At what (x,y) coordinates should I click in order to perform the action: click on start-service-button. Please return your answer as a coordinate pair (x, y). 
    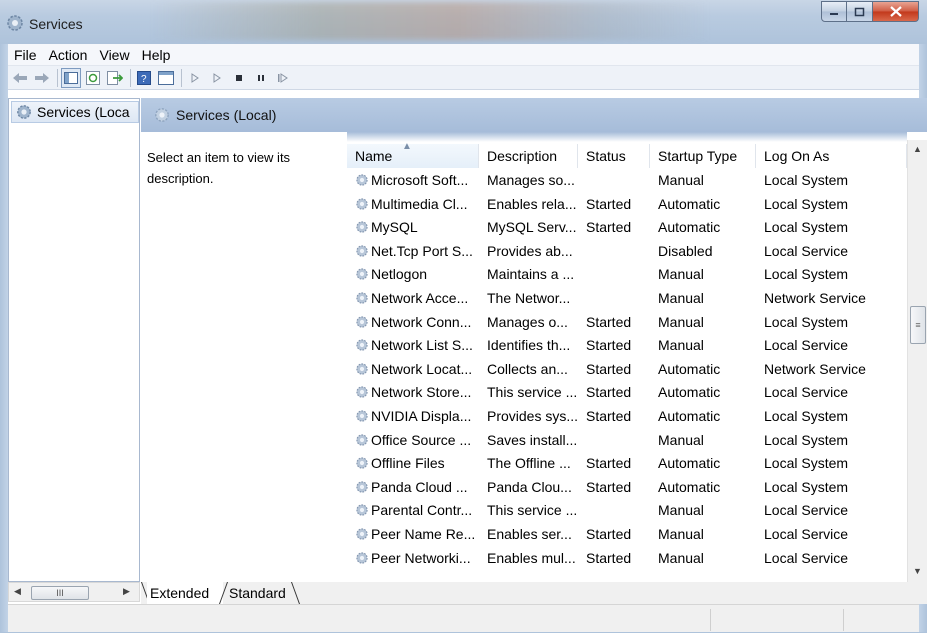
    Looking at the image, I should click on (195, 78).